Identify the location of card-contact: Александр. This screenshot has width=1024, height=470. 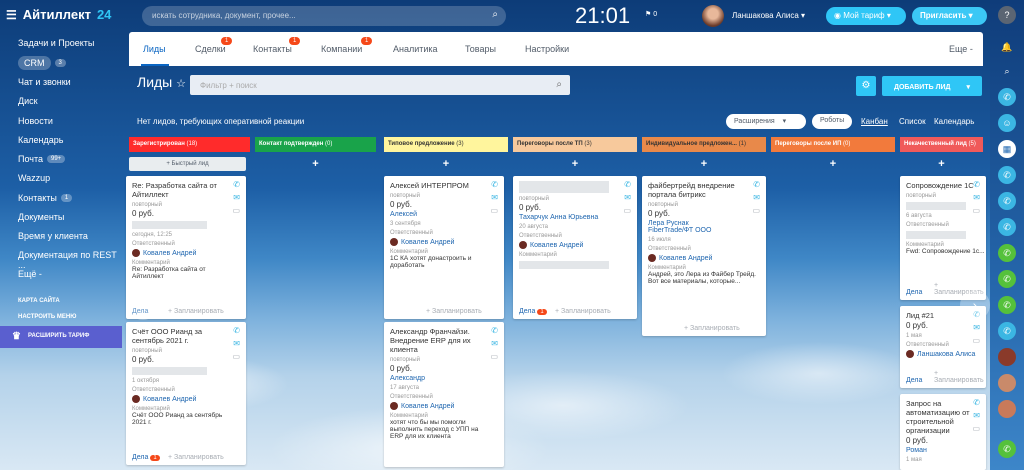
(444, 378).